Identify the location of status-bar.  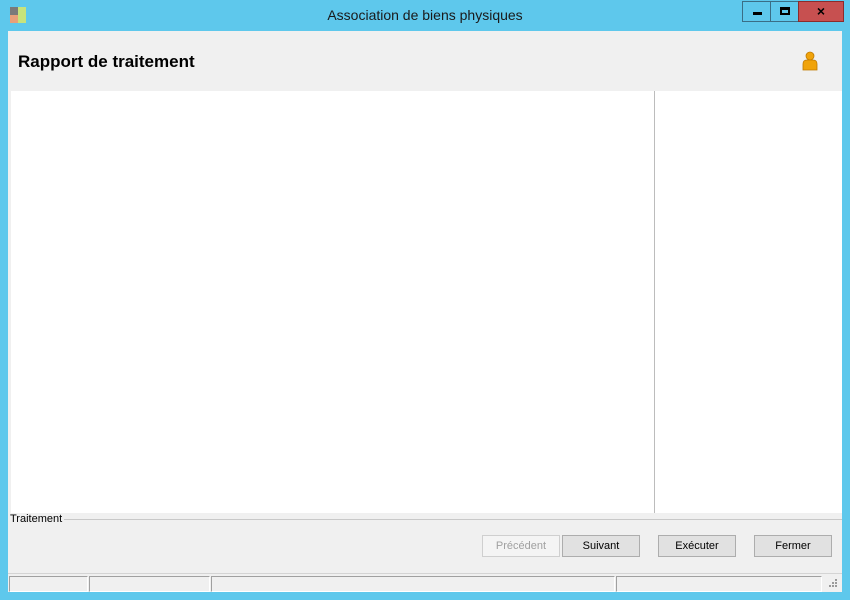
(425, 582).